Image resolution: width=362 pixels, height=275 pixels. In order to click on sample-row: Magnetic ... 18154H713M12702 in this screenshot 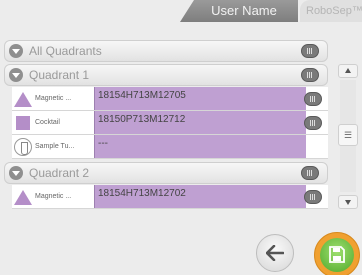, I will do `click(170, 197)`.